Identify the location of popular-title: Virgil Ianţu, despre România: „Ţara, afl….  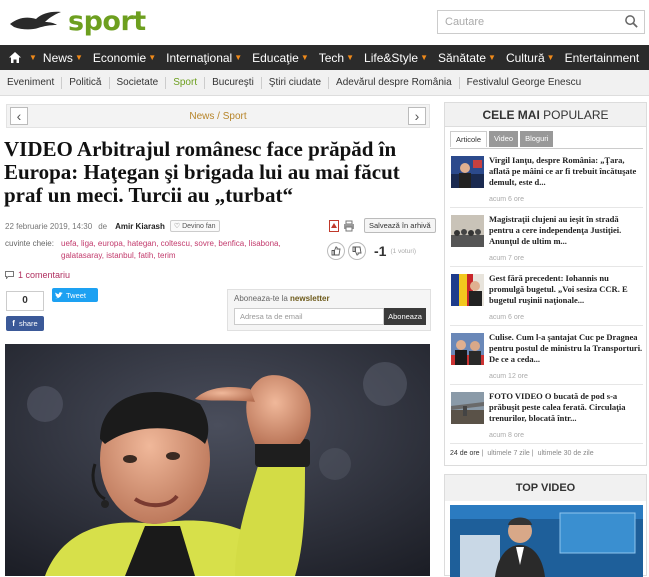
(563, 171).